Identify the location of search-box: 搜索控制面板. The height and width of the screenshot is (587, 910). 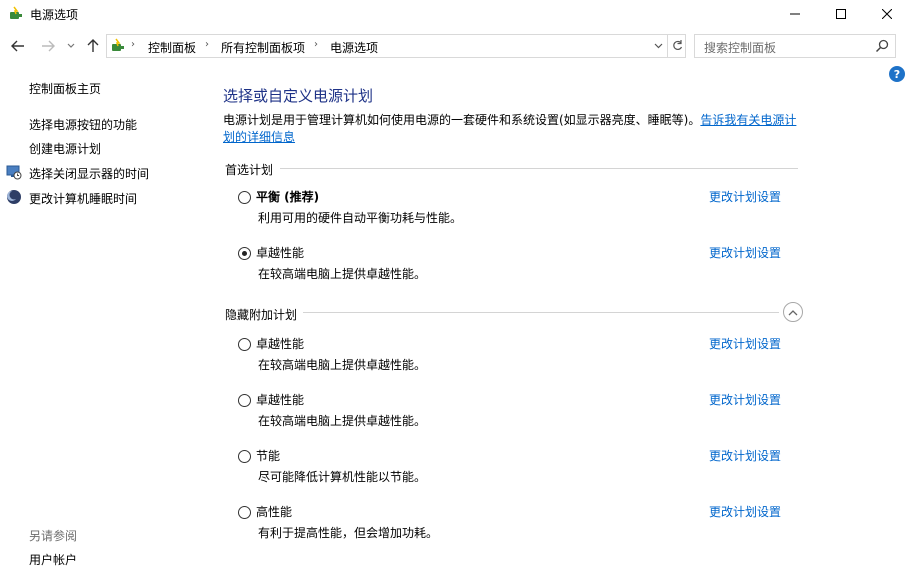
(795, 46).